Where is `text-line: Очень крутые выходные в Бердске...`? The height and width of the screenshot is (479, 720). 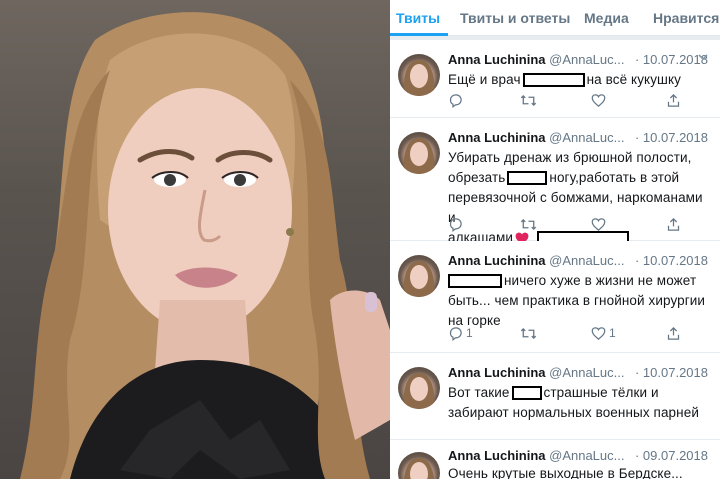 text-line: Очень крутые выходные в Бердске... is located at coordinates (565, 472).